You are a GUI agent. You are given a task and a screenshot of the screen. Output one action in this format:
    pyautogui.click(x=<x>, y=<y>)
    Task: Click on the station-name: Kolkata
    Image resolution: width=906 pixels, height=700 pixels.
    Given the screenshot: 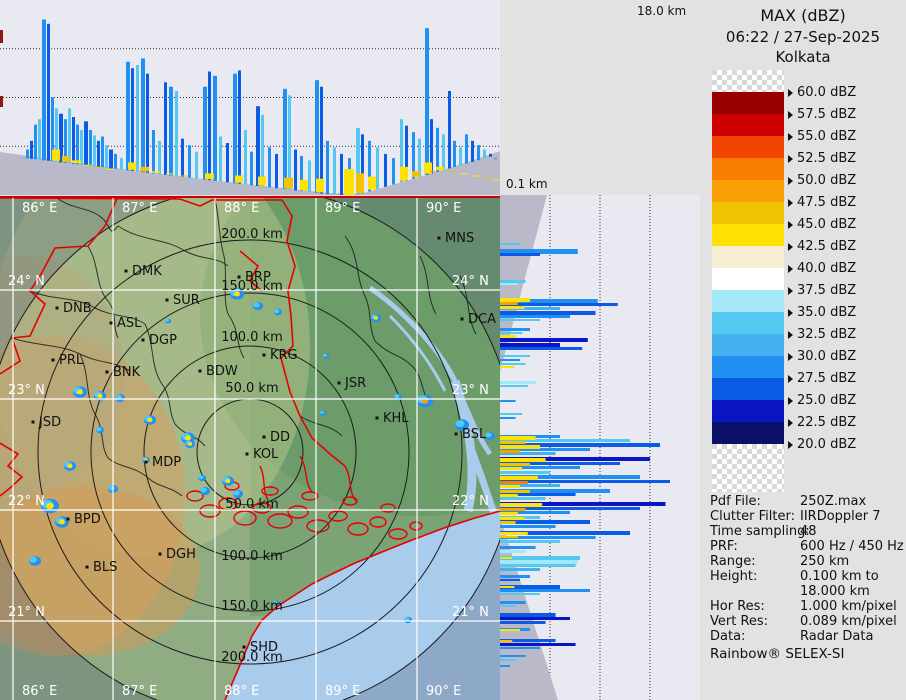 What is the action you would take?
    pyautogui.click(x=803, y=57)
    